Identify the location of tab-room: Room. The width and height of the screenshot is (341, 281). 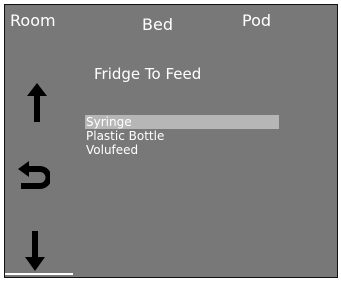
(33, 20).